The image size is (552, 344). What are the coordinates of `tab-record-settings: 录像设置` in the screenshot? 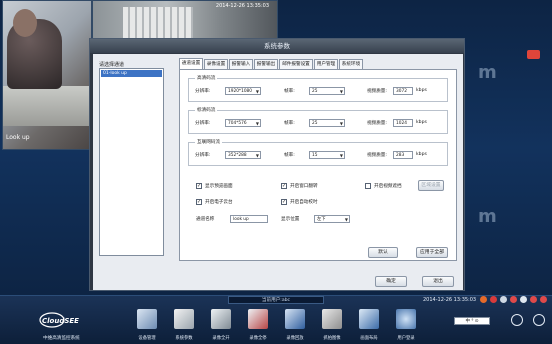 It's located at (216, 64).